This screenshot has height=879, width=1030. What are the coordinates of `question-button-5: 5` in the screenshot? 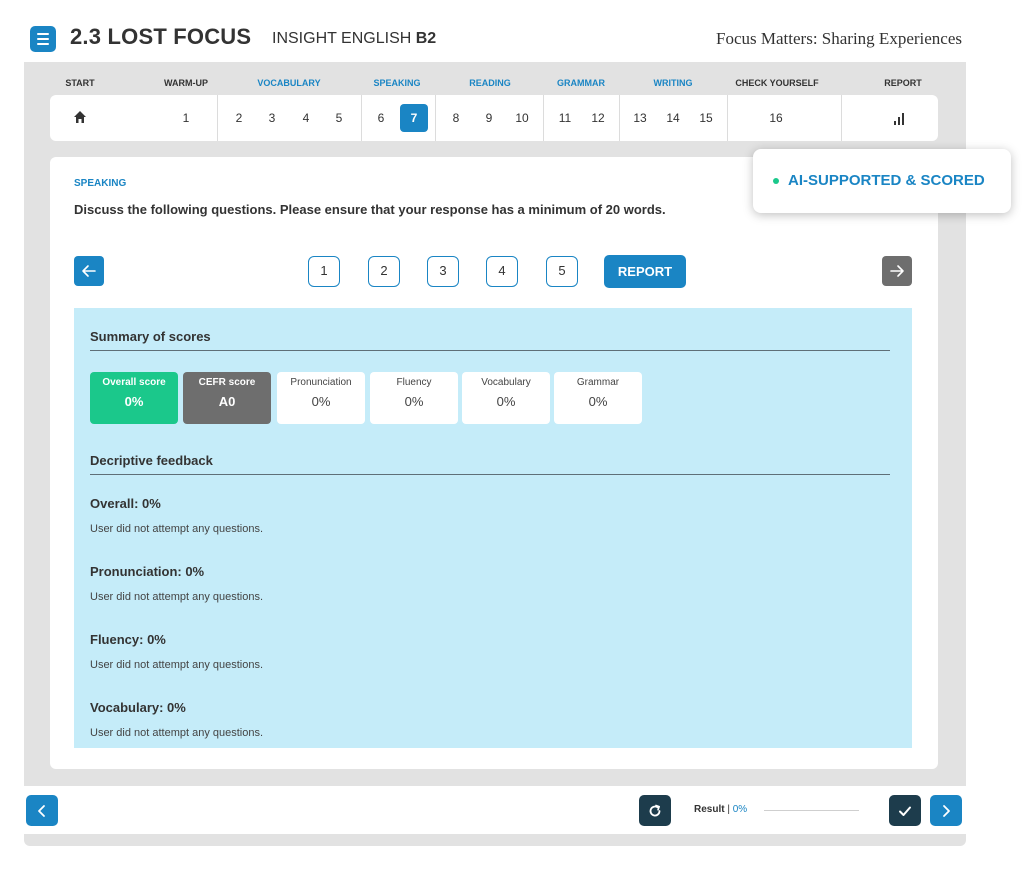 It's located at (562, 271).